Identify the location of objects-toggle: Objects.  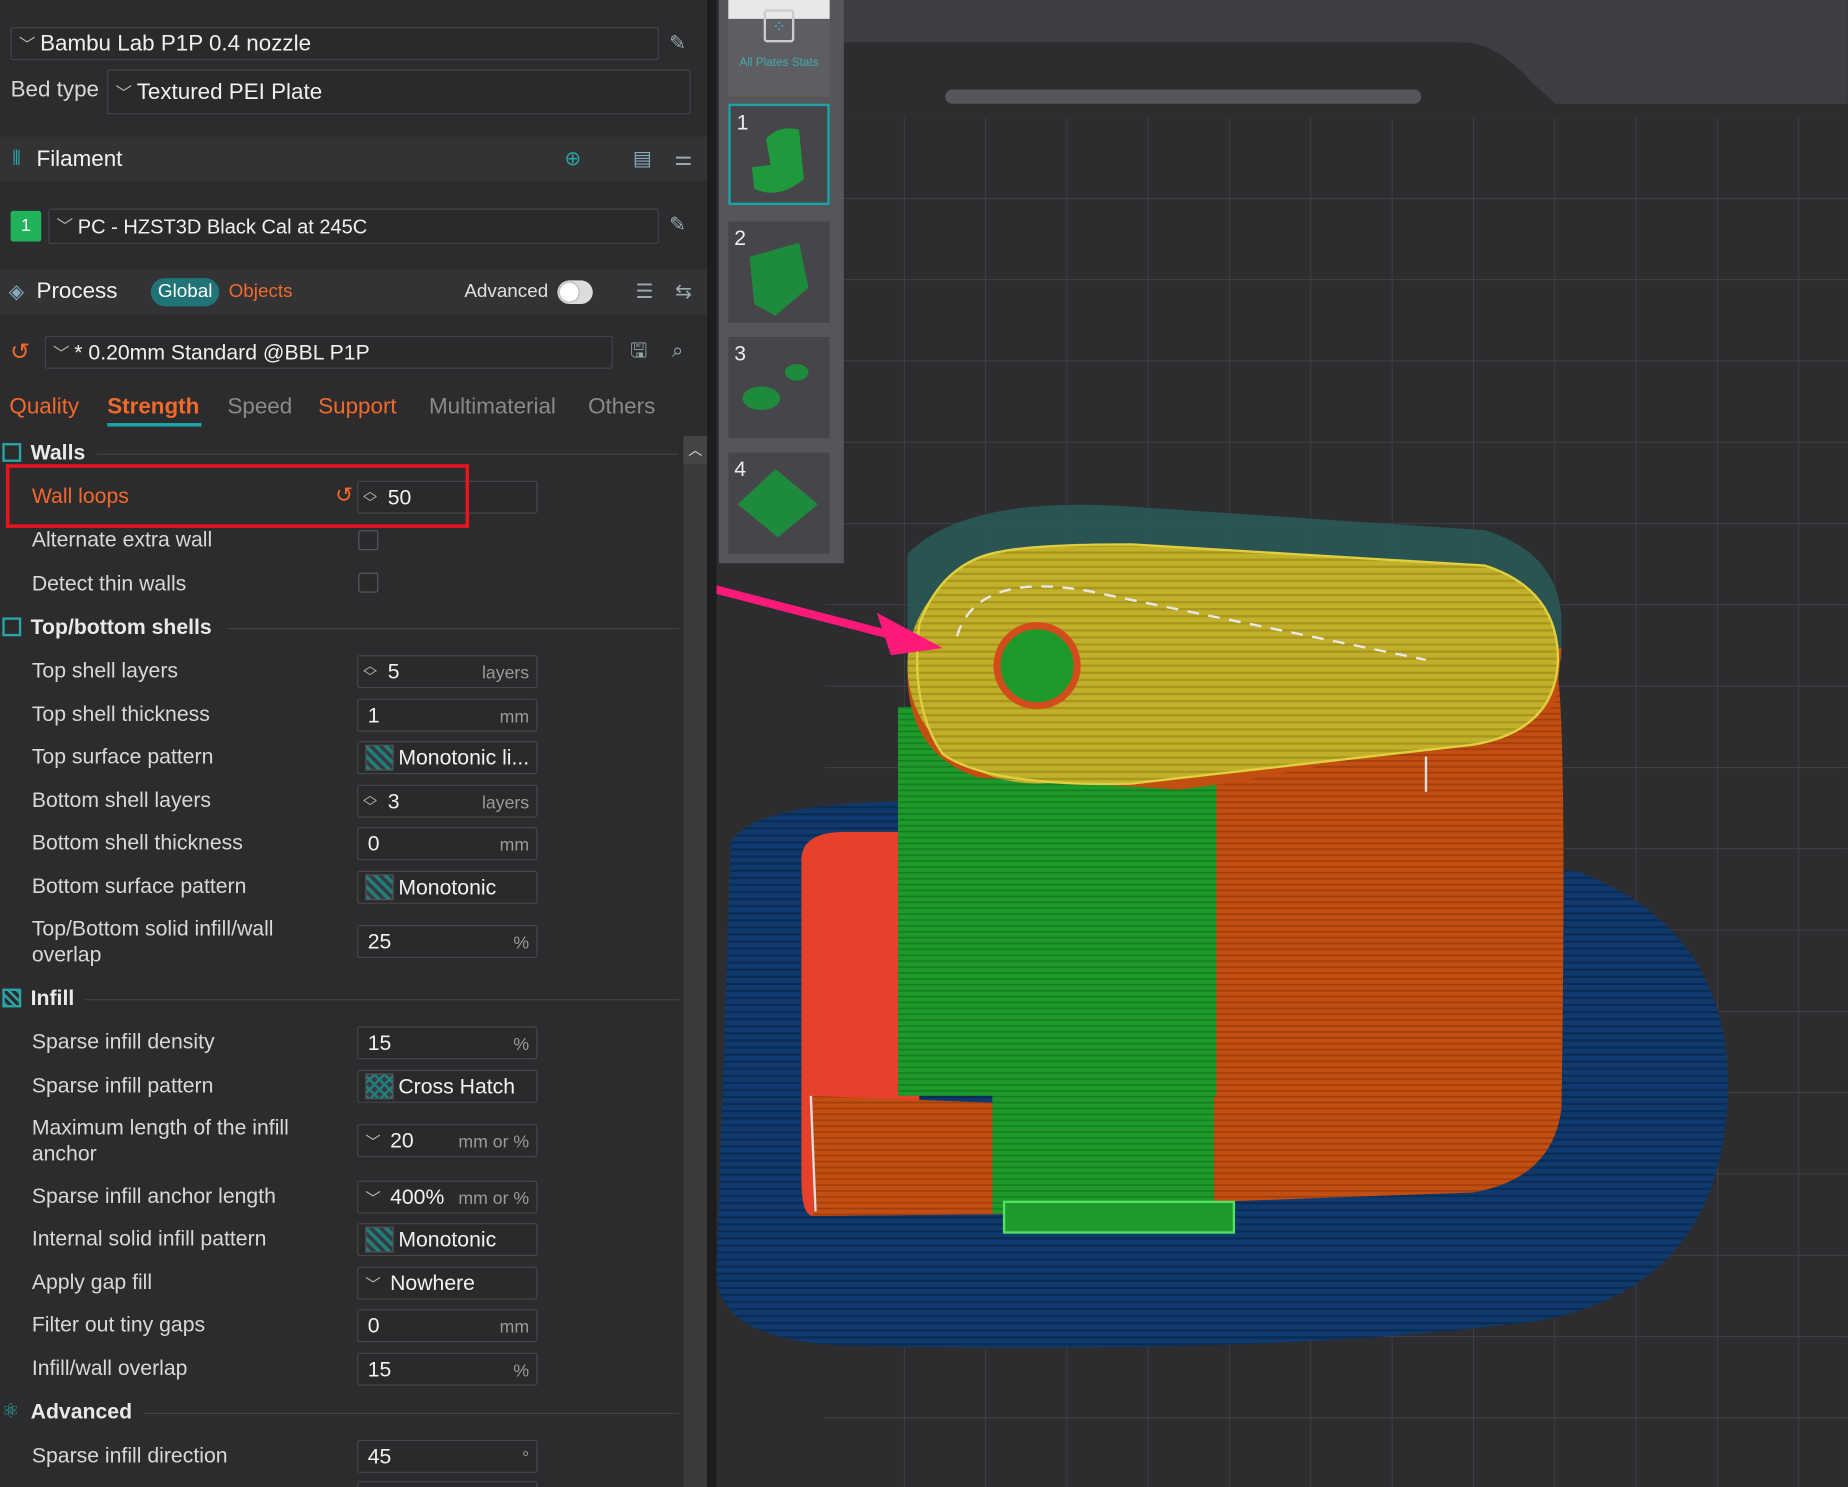
(261, 292).